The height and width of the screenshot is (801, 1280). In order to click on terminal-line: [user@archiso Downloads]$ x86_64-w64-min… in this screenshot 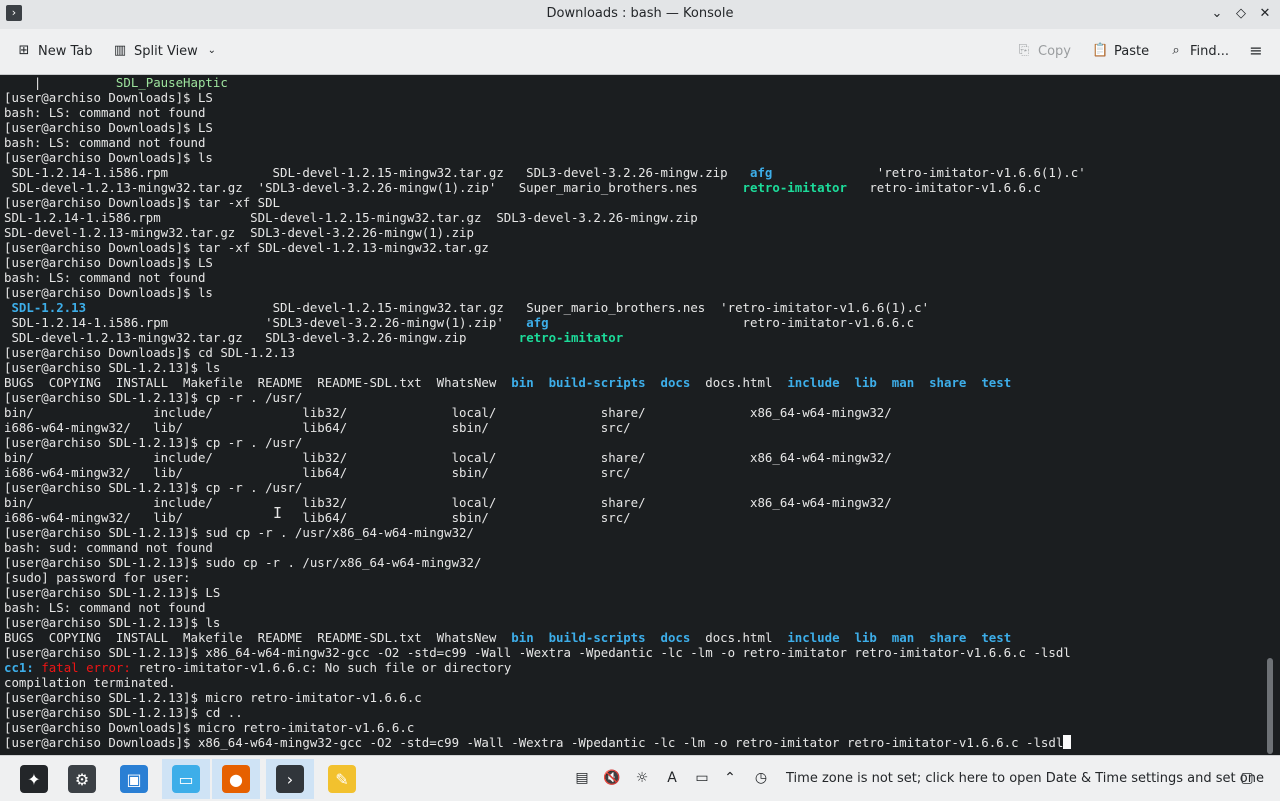, I will do `click(545, 742)`.